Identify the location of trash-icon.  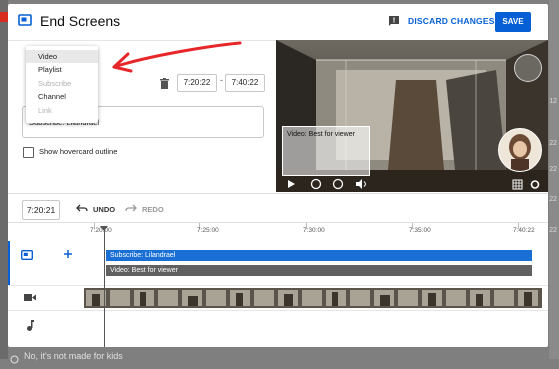
(164, 83).